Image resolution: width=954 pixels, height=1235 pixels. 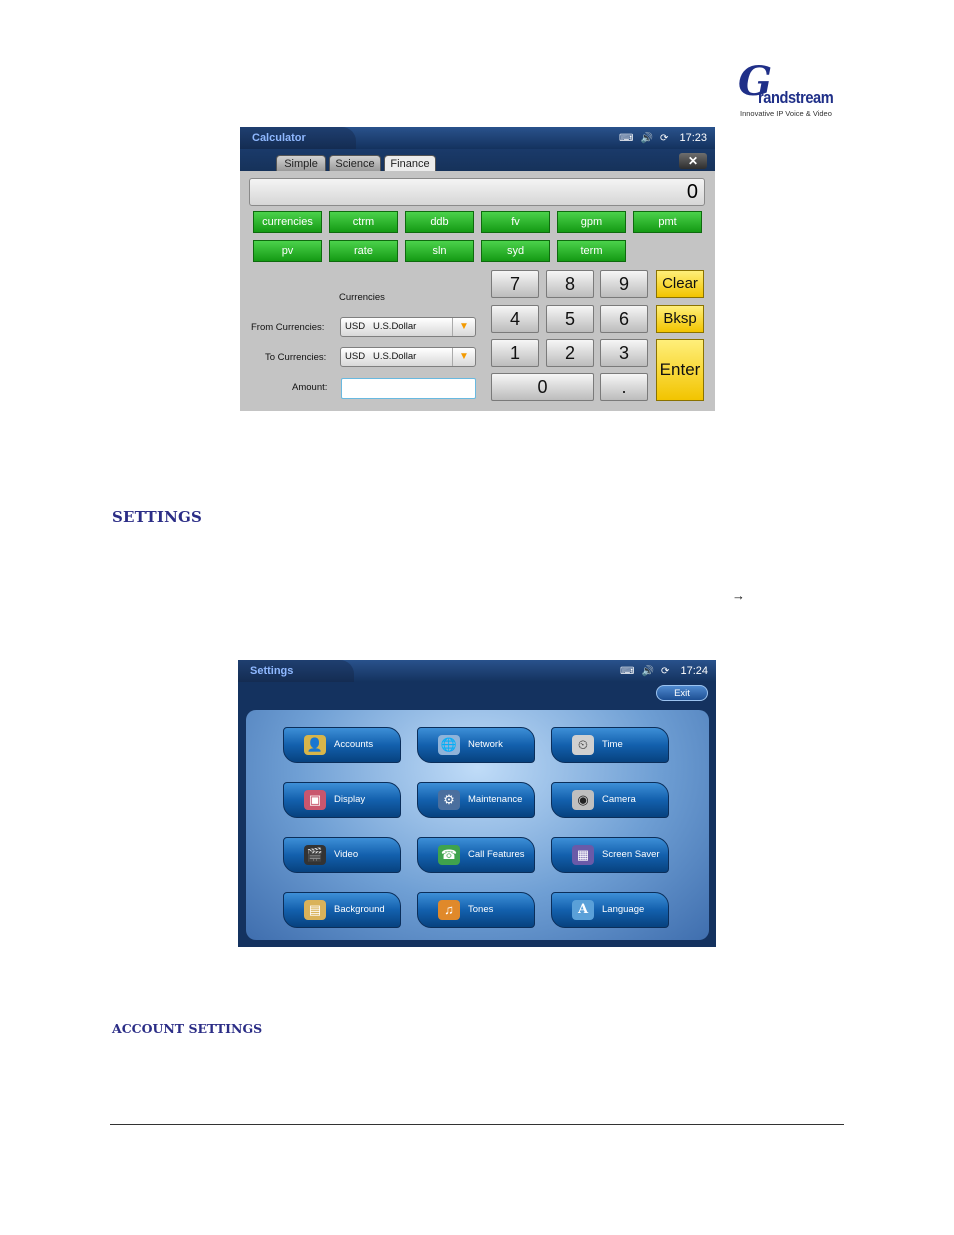 I want to click on tab-science: Science, so click(x=355, y=163).